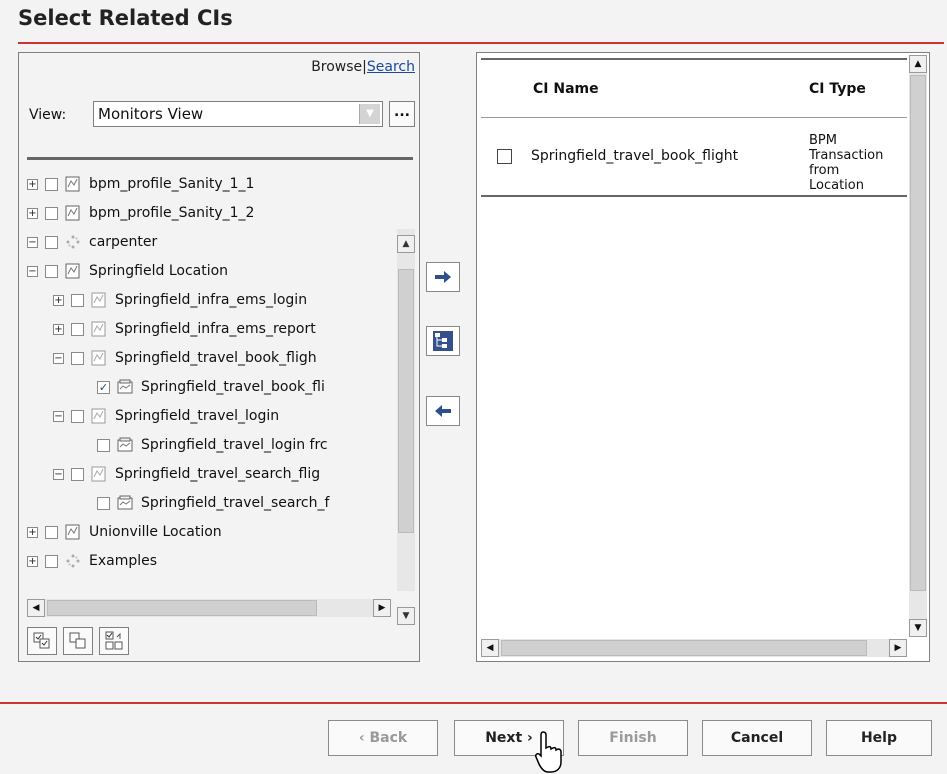 This screenshot has width=947, height=774. What do you see at coordinates (127, 271) in the screenshot?
I see `tree-node: − Springfield Location` at bounding box center [127, 271].